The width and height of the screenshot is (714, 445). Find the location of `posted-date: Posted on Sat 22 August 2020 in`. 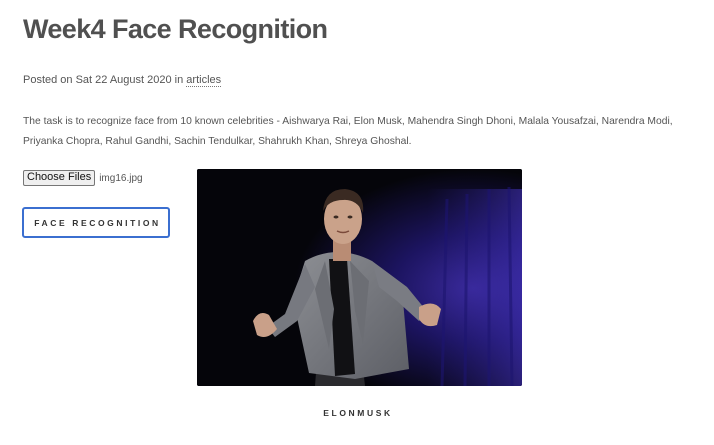

posted-date: Posted on Sat 22 August 2020 in is located at coordinates (105, 80).